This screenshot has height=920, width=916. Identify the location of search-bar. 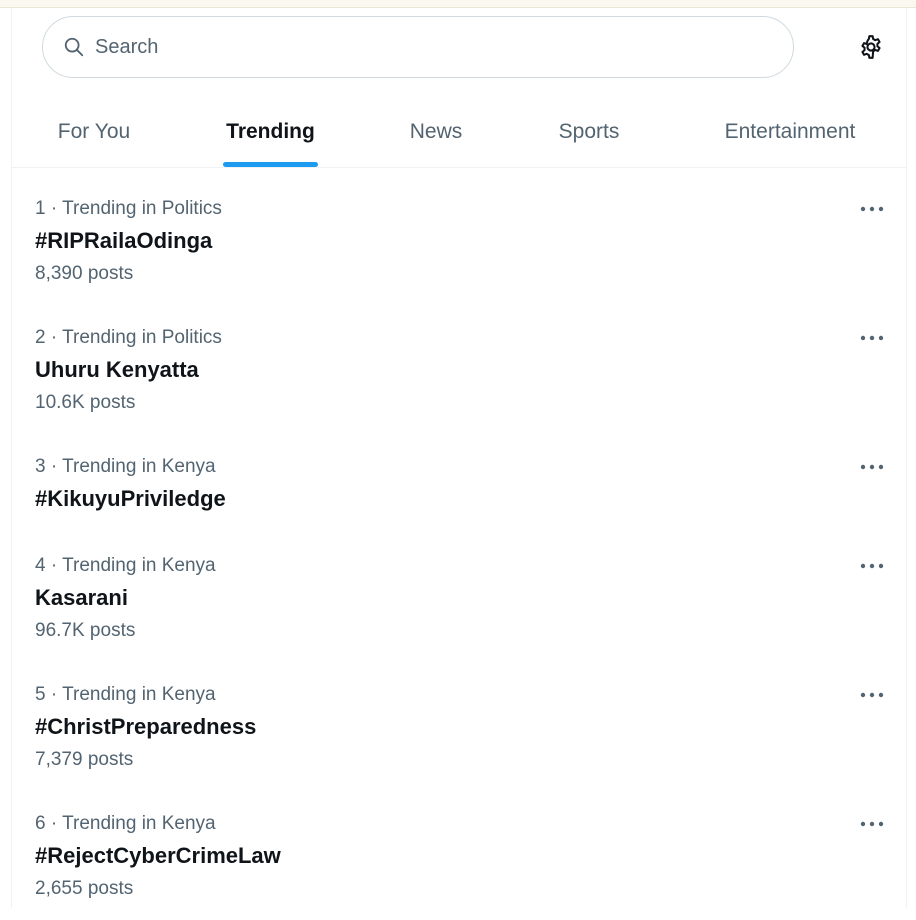
(418, 47).